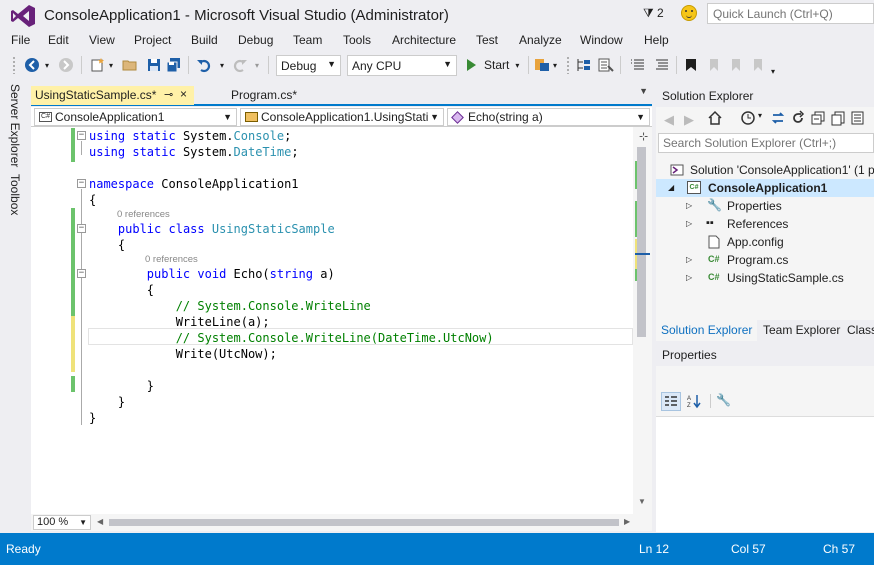  I want to click on alphabetical-sort-icon: AZ, so click(694, 402).